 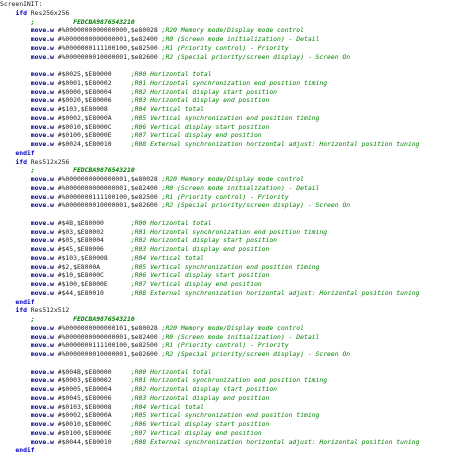 What do you see at coordinates (232, 179) in the screenshot?
I see `code-comment: ;R20 Memory mode/Display mode control` at bounding box center [232, 179].